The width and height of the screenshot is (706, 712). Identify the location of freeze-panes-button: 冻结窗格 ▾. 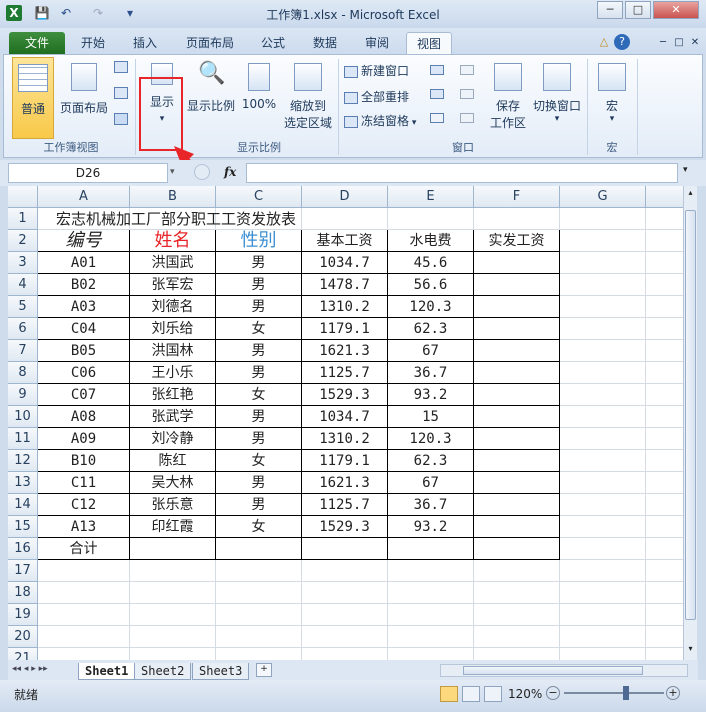
(380, 121).